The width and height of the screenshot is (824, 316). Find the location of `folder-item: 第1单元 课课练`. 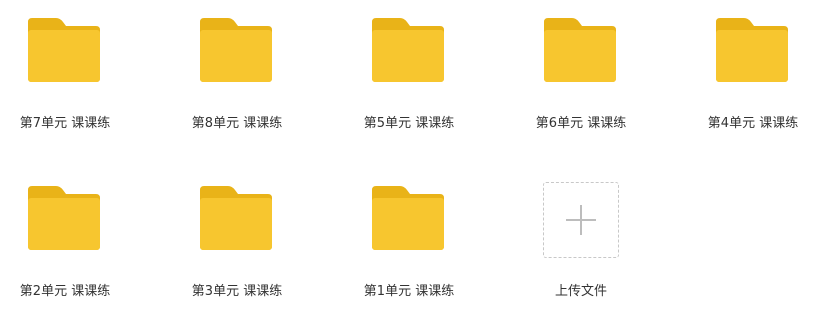

folder-item: 第1单元 课课练 is located at coordinates (414, 251).